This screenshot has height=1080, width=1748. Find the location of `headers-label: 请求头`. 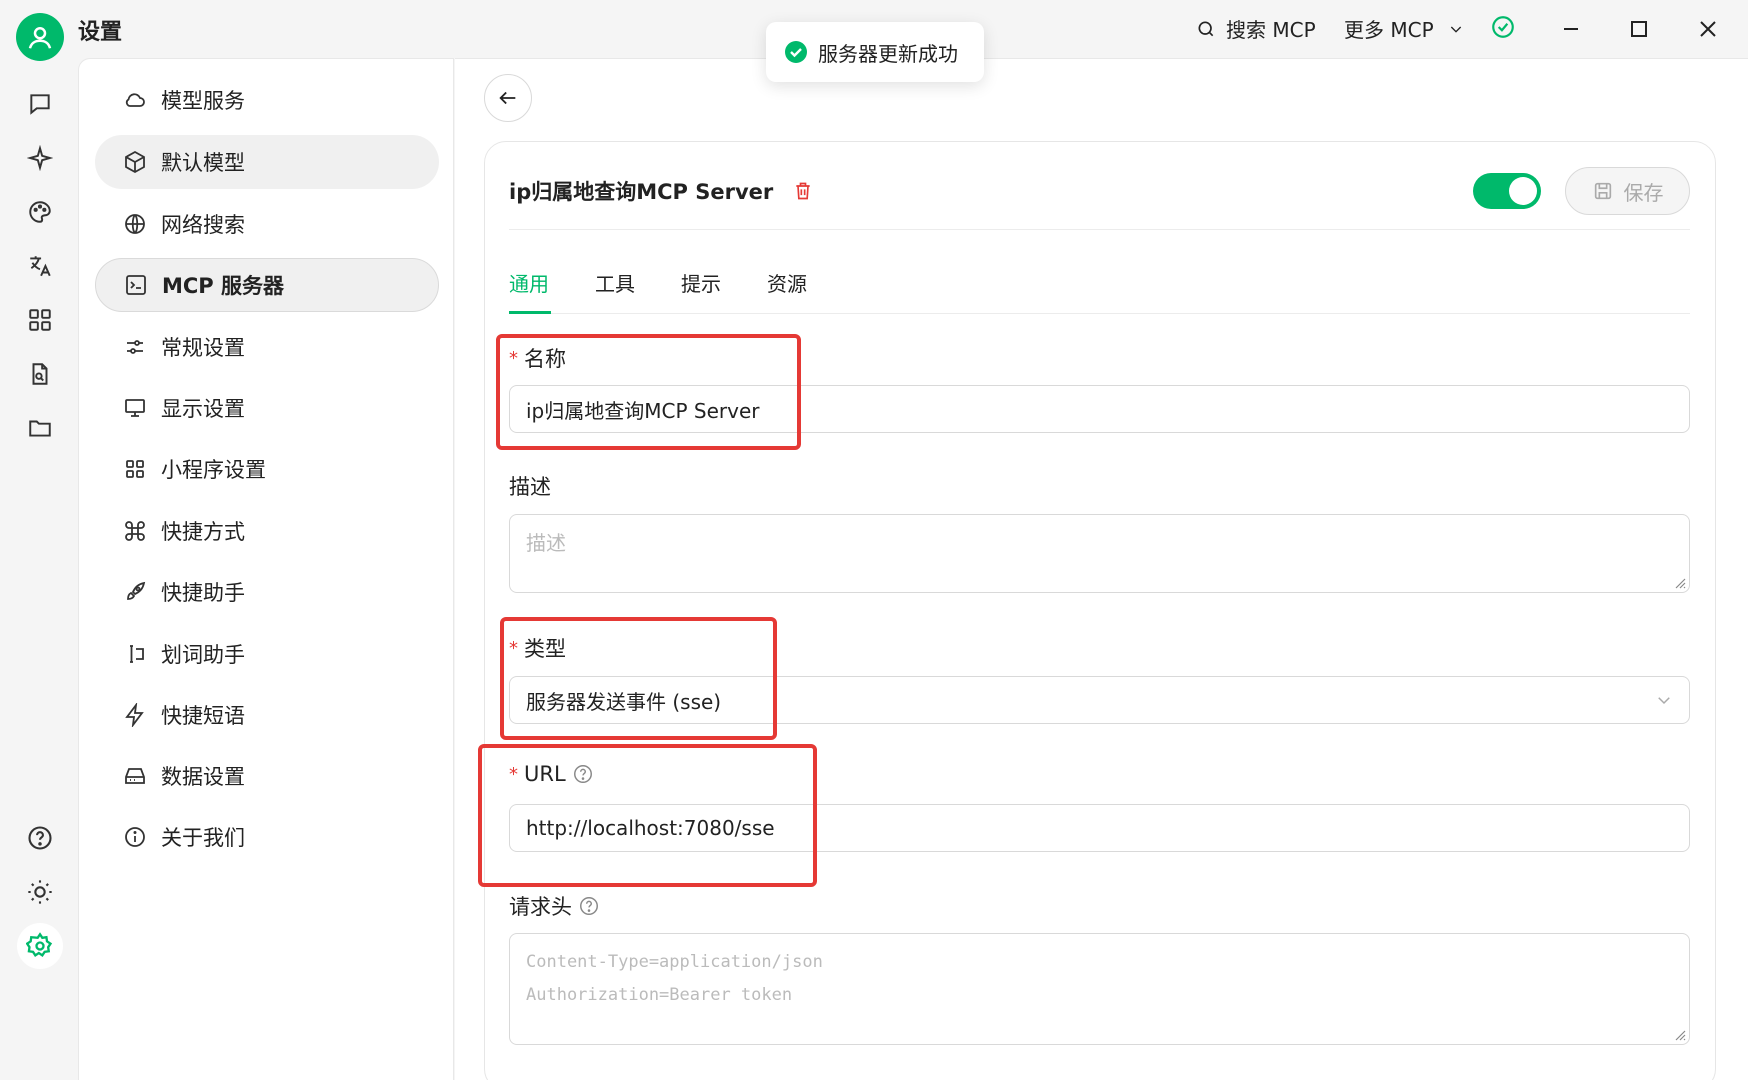

headers-label: 请求头 is located at coordinates (540, 907).